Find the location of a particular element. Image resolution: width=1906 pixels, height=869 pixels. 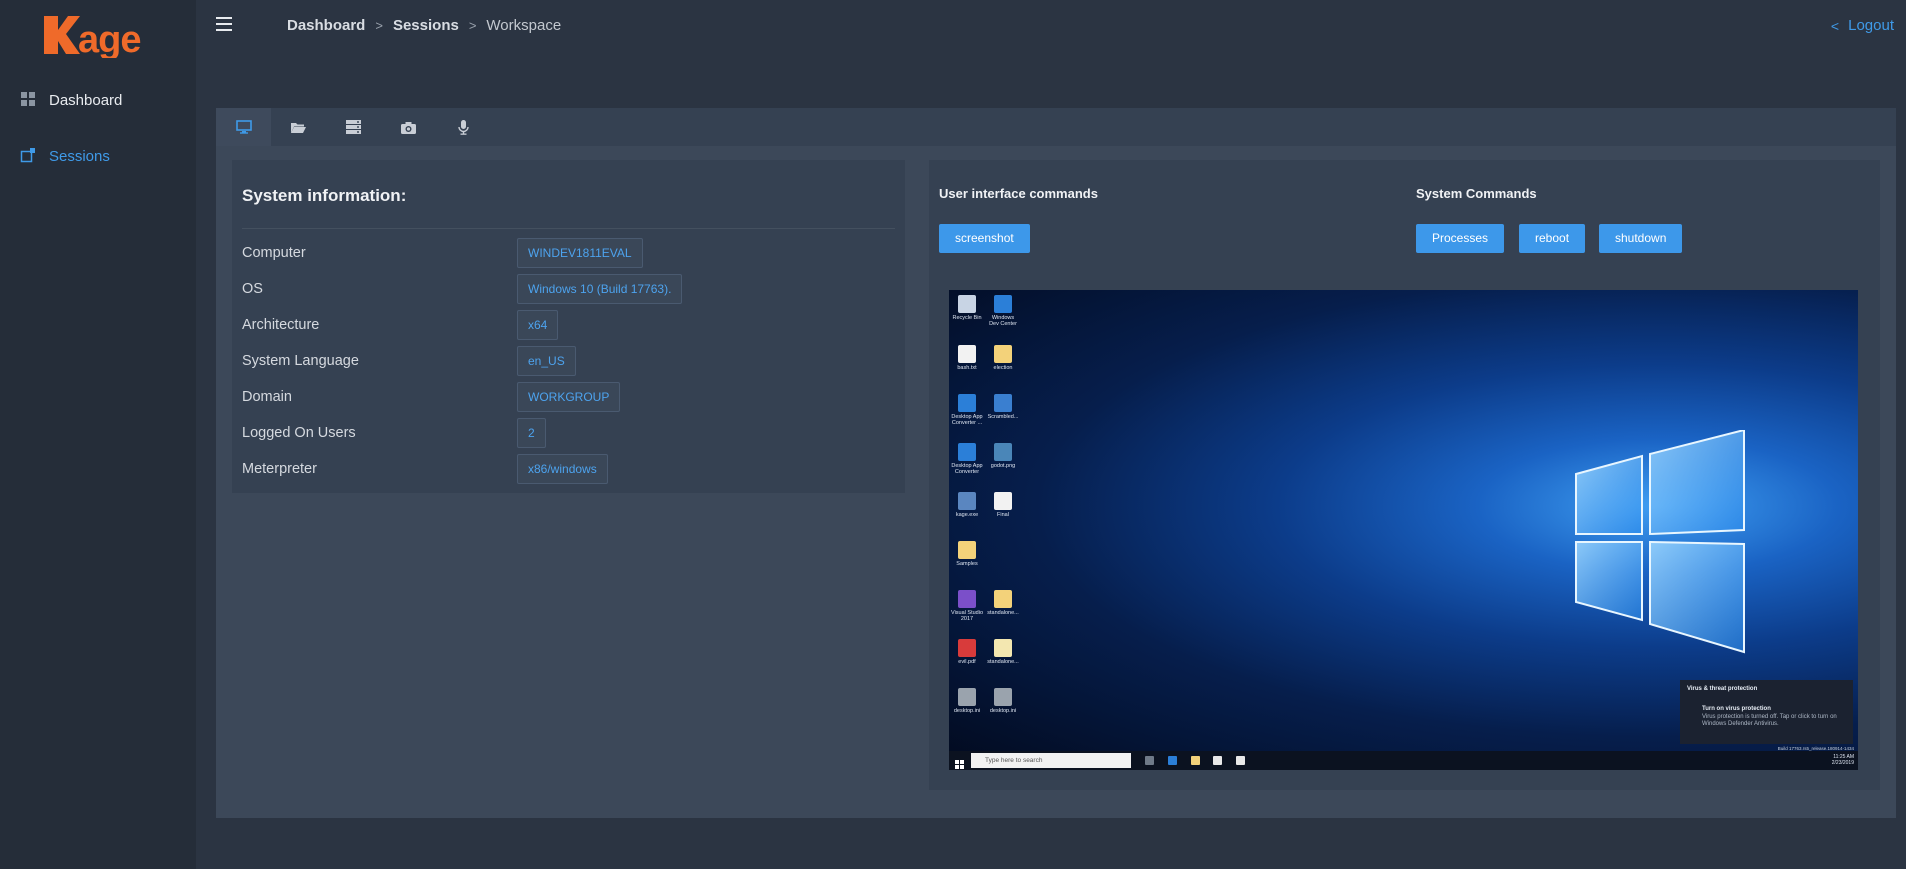

tab-desktop is located at coordinates (243, 127).